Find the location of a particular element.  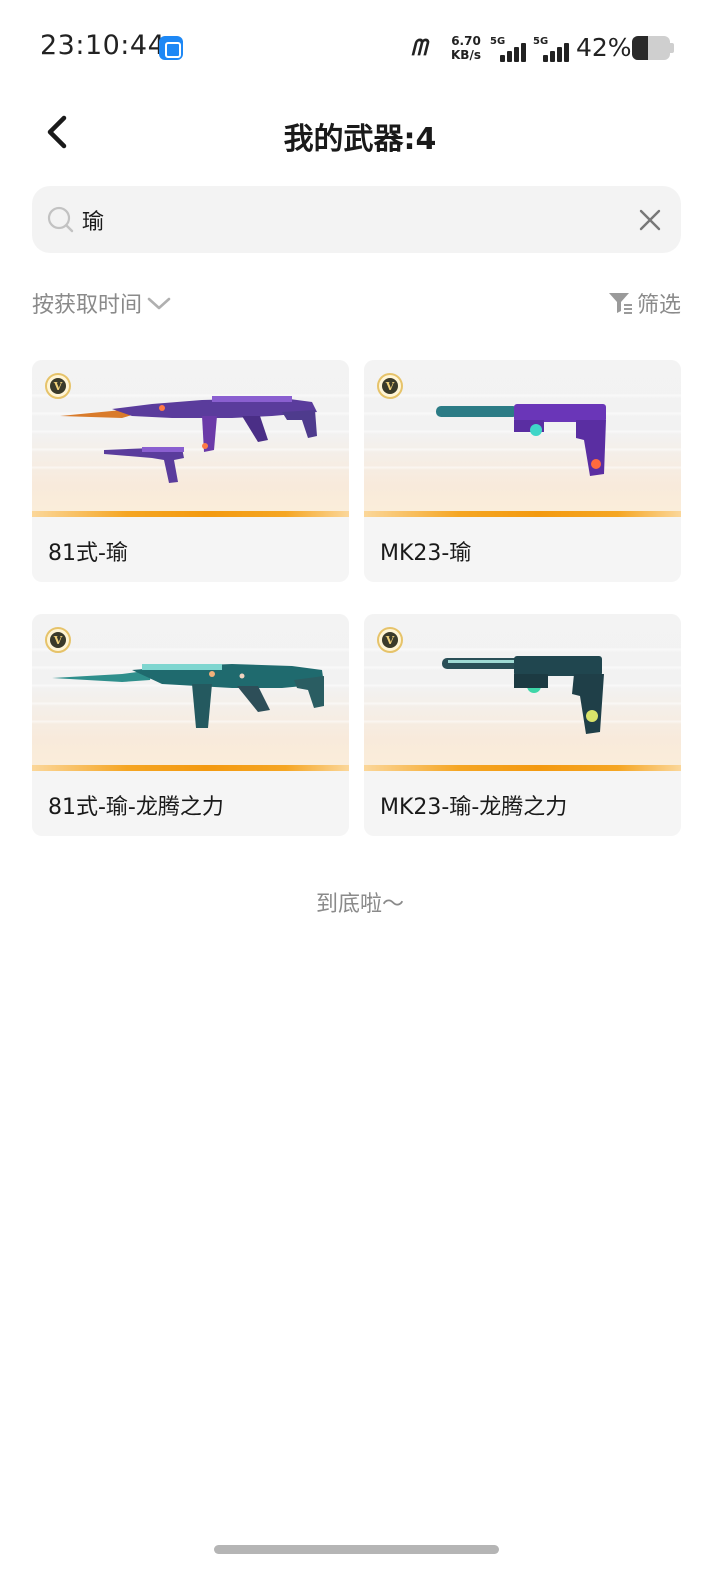

filter-label: 筛选 is located at coordinates (658, 305).